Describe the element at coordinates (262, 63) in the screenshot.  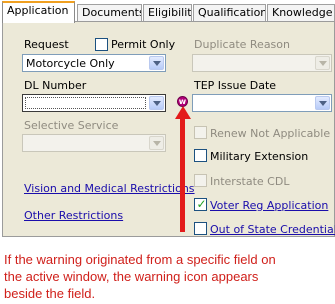
I see `duplicate-reason-select` at that location.